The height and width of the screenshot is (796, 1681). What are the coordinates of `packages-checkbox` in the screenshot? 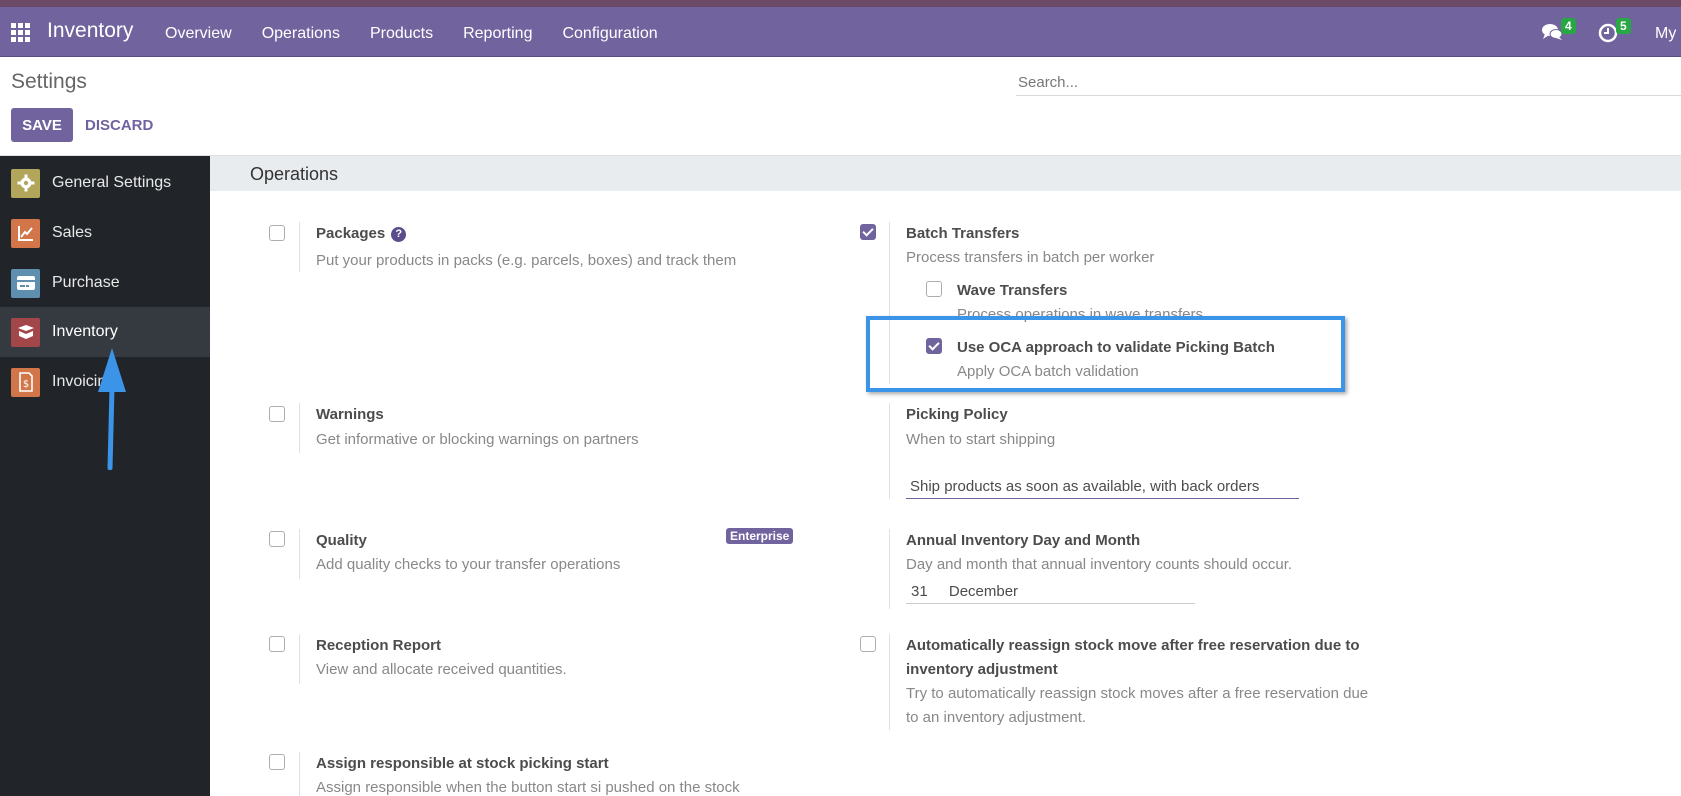 It's located at (277, 233).